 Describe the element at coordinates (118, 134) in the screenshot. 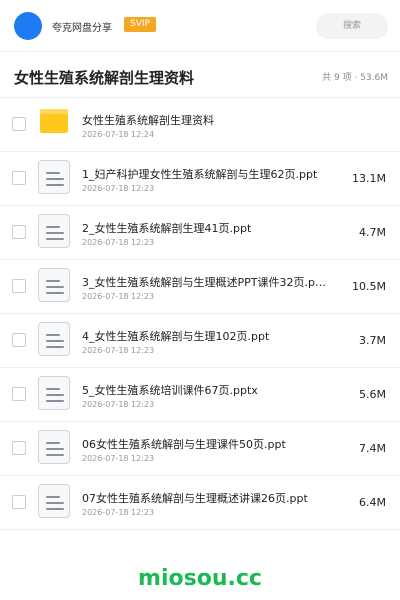

I see `file-date: 2026-07-18 12:24` at that location.